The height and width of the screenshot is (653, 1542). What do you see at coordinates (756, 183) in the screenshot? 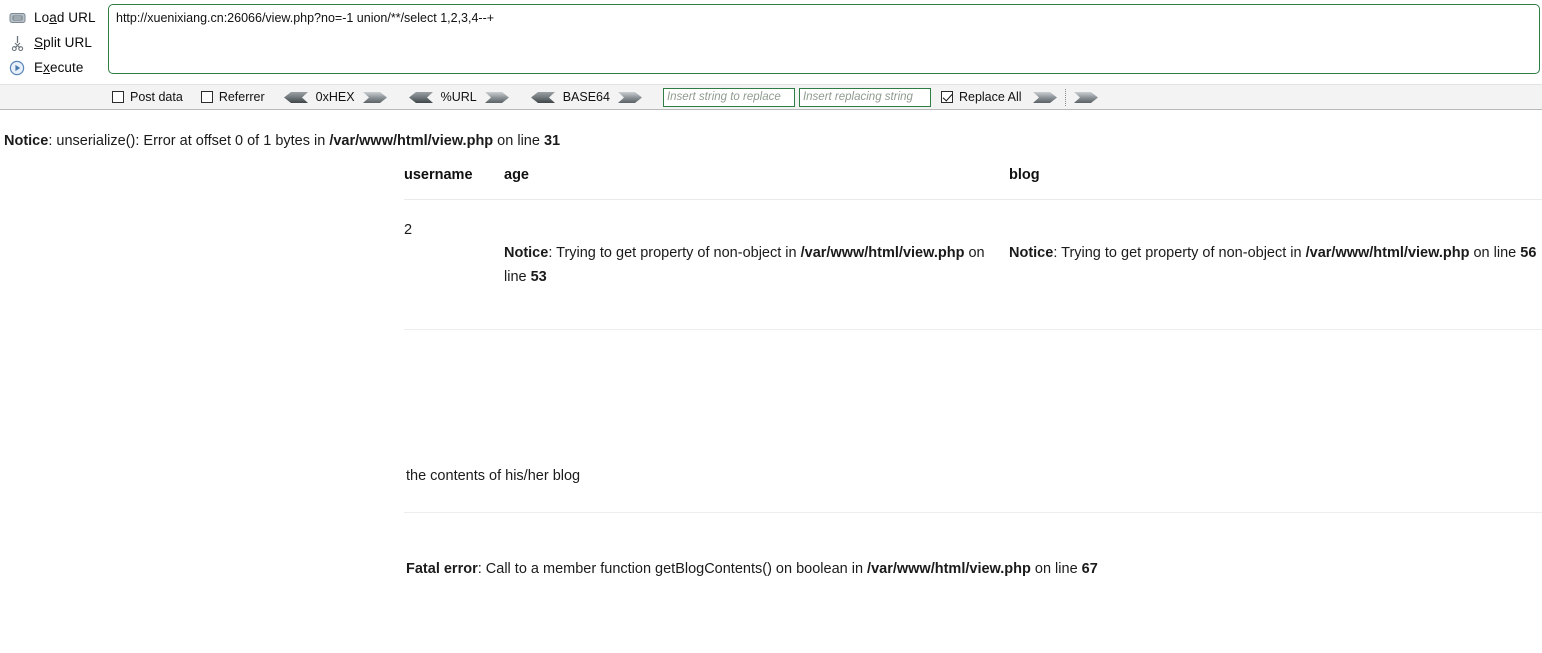
I see `column-header-age: age` at bounding box center [756, 183].